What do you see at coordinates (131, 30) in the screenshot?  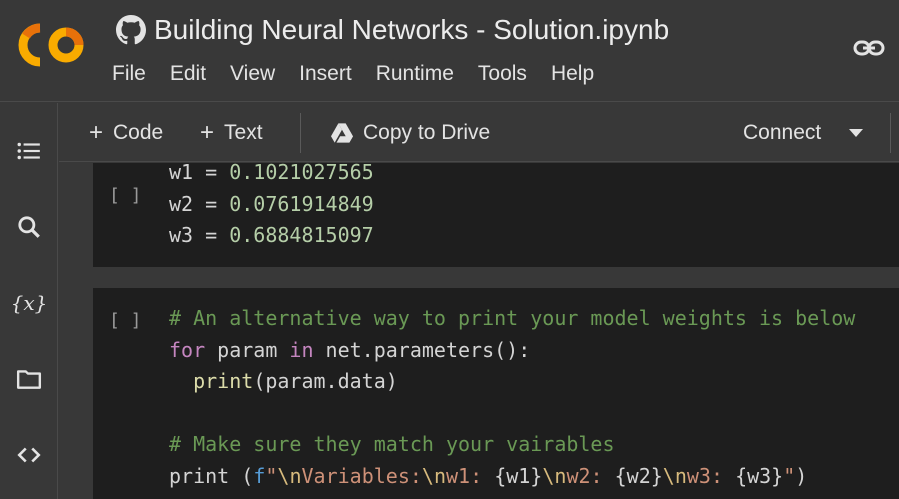 I see `github-icon` at bounding box center [131, 30].